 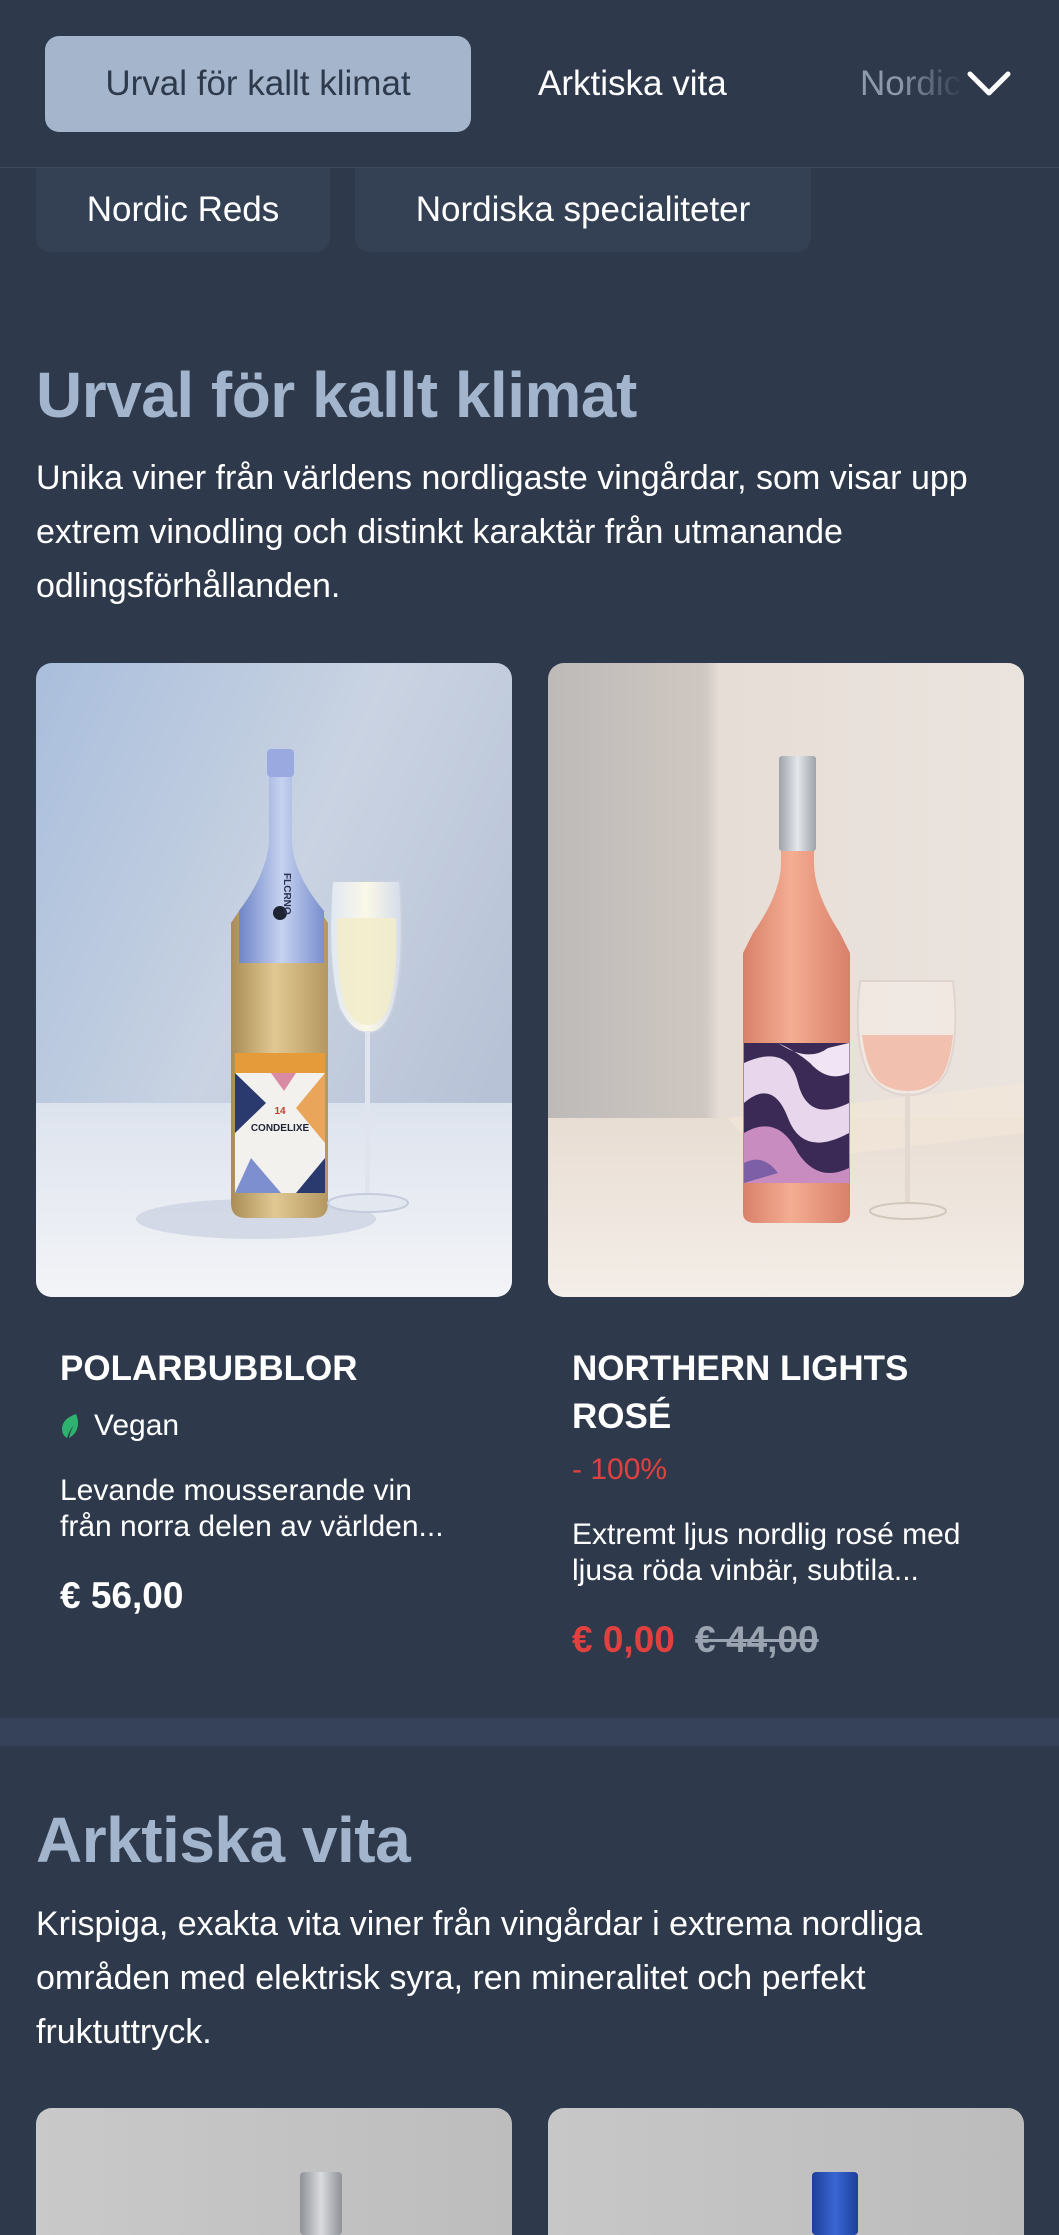 I want to click on original-price: € 44,00, so click(x=757, y=1639).